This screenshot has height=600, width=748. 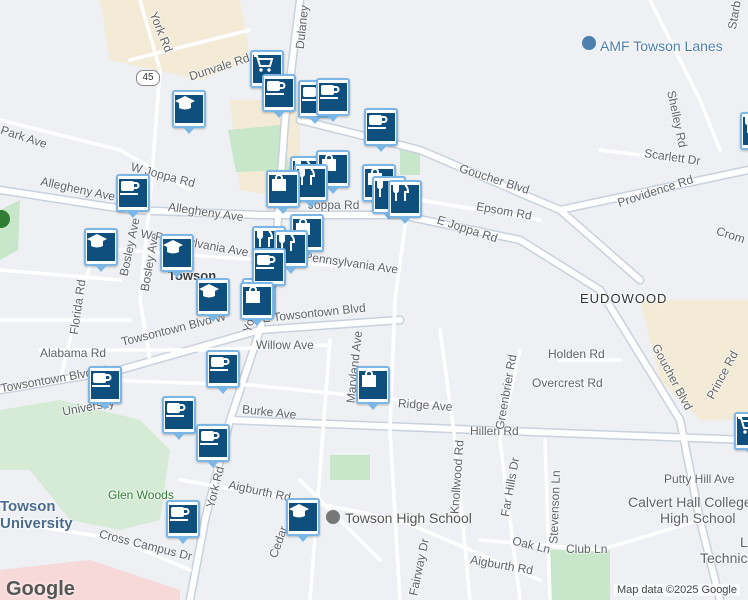 What do you see at coordinates (567, 383) in the screenshot?
I see `street-label: Overcrest Rd` at bounding box center [567, 383].